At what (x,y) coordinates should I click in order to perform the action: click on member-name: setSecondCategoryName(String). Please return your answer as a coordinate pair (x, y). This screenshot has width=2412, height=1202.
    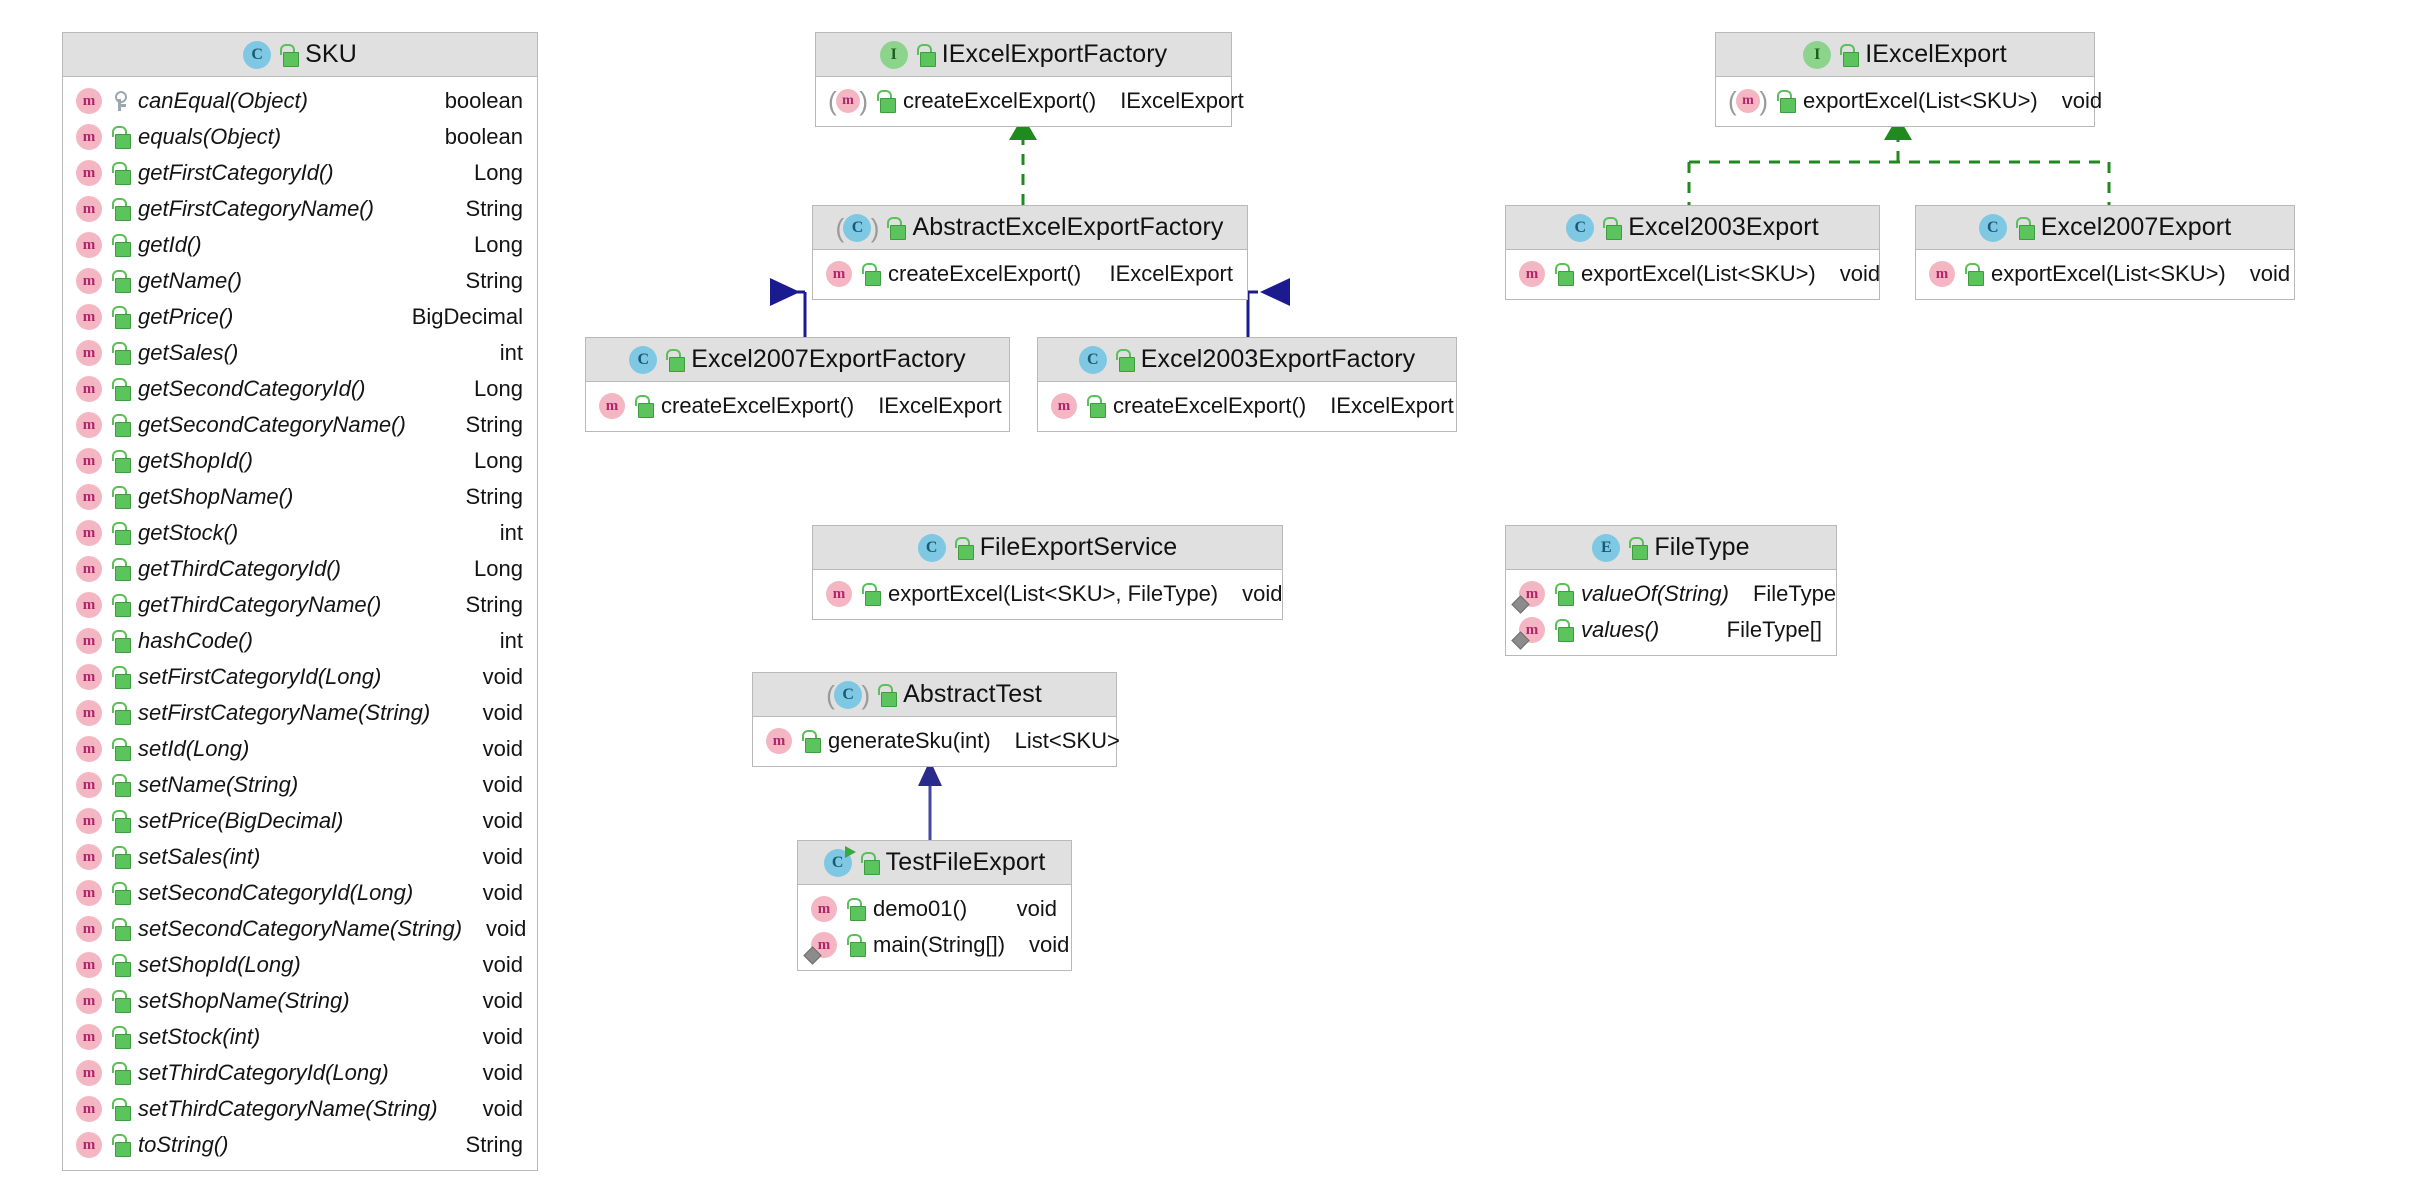
    Looking at the image, I should click on (300, 928).